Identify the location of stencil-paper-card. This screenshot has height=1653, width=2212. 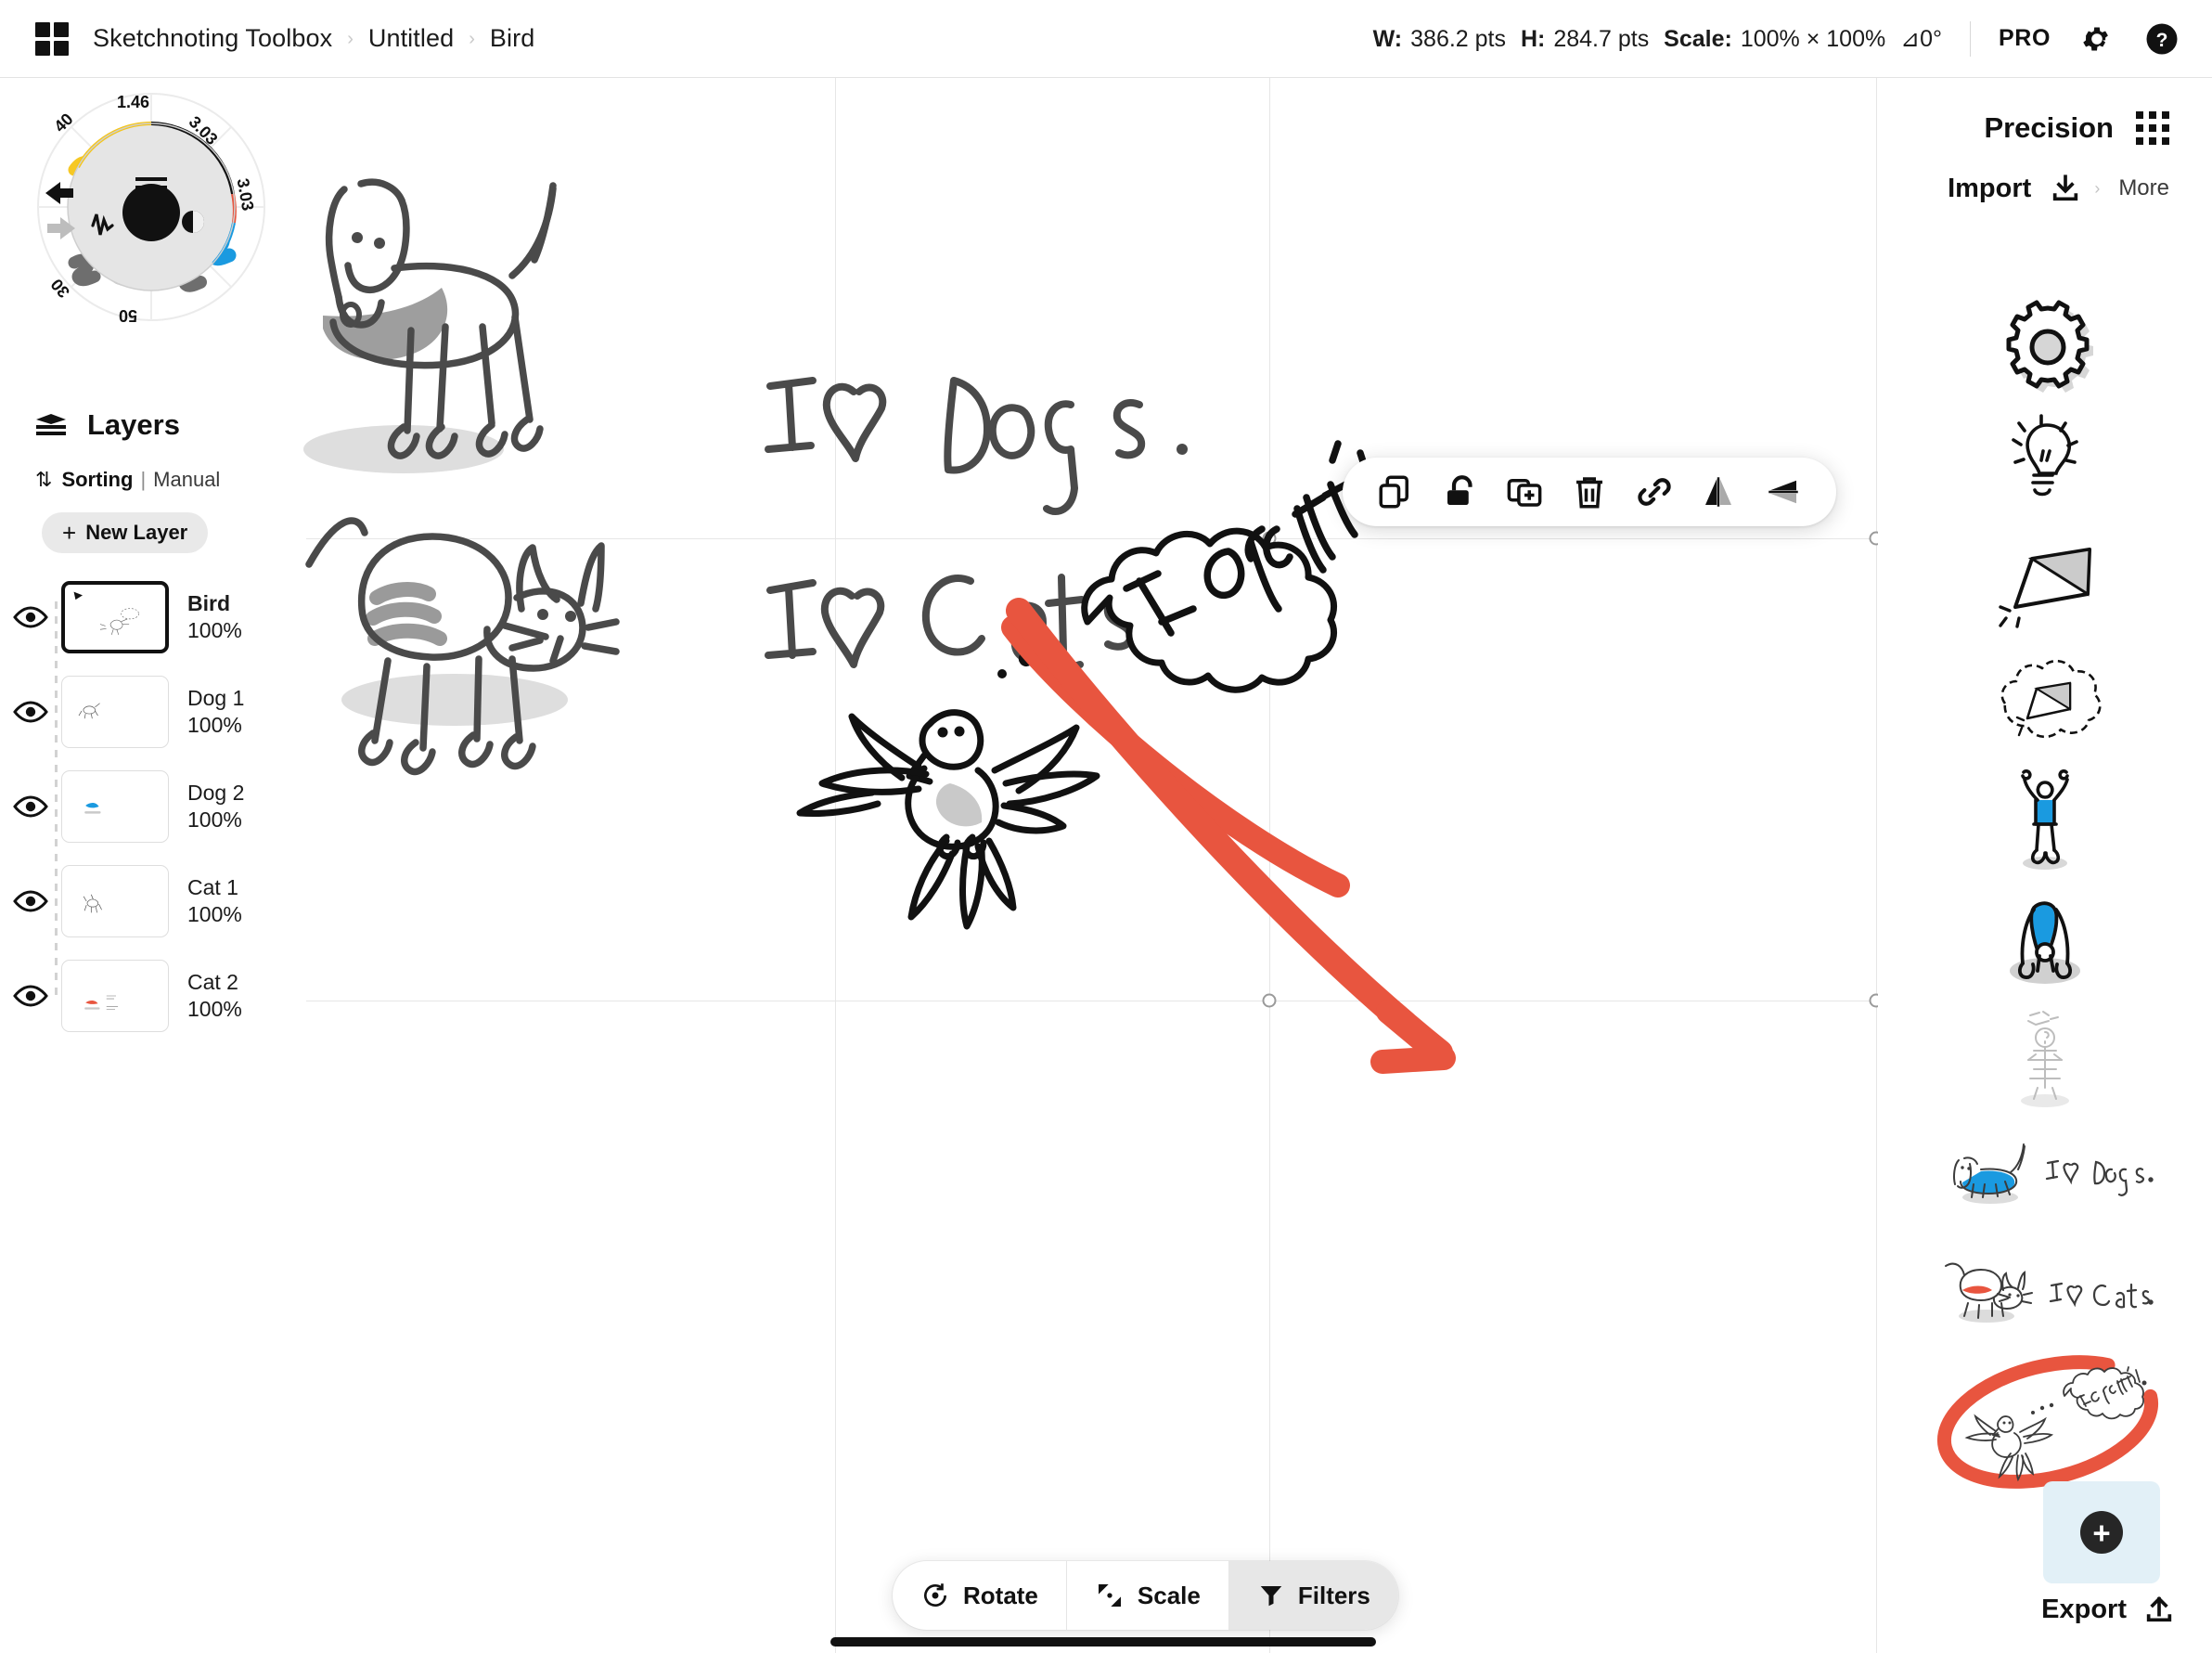
(2045, 581).